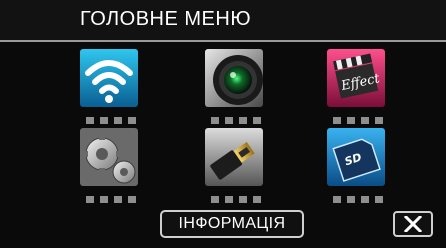 This screenshot has width=446, height=248. I want to click on info-button: ІНФОРМАЦІЯ, so click(232, 224).